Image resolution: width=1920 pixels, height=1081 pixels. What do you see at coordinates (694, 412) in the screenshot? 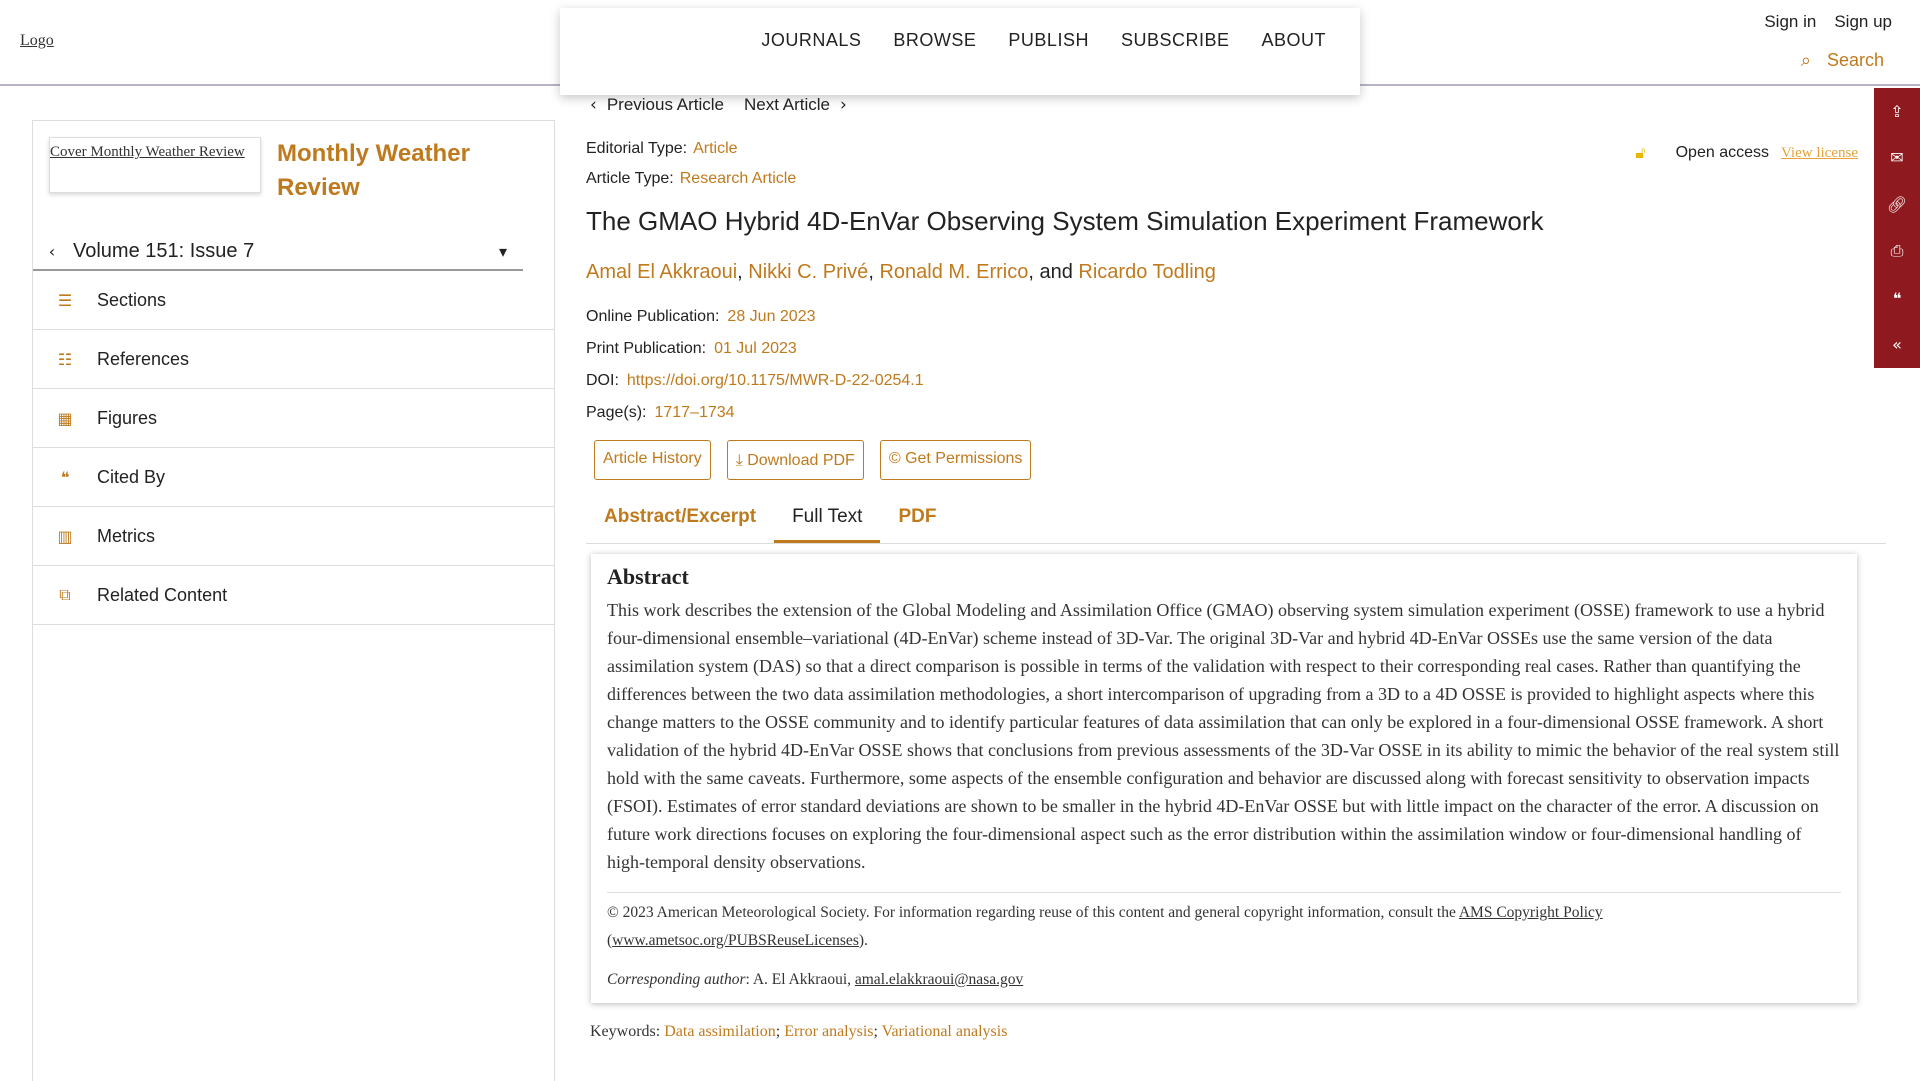
I see `pages-value: 1717–1734` at bounding box center [694, 412].